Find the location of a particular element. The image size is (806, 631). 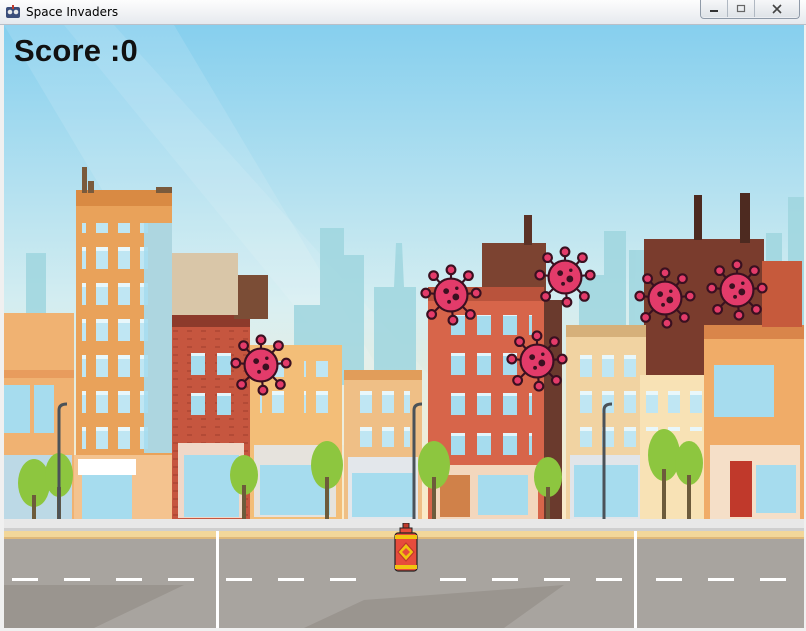

maximize-icon is located at coordinates (741, 8).